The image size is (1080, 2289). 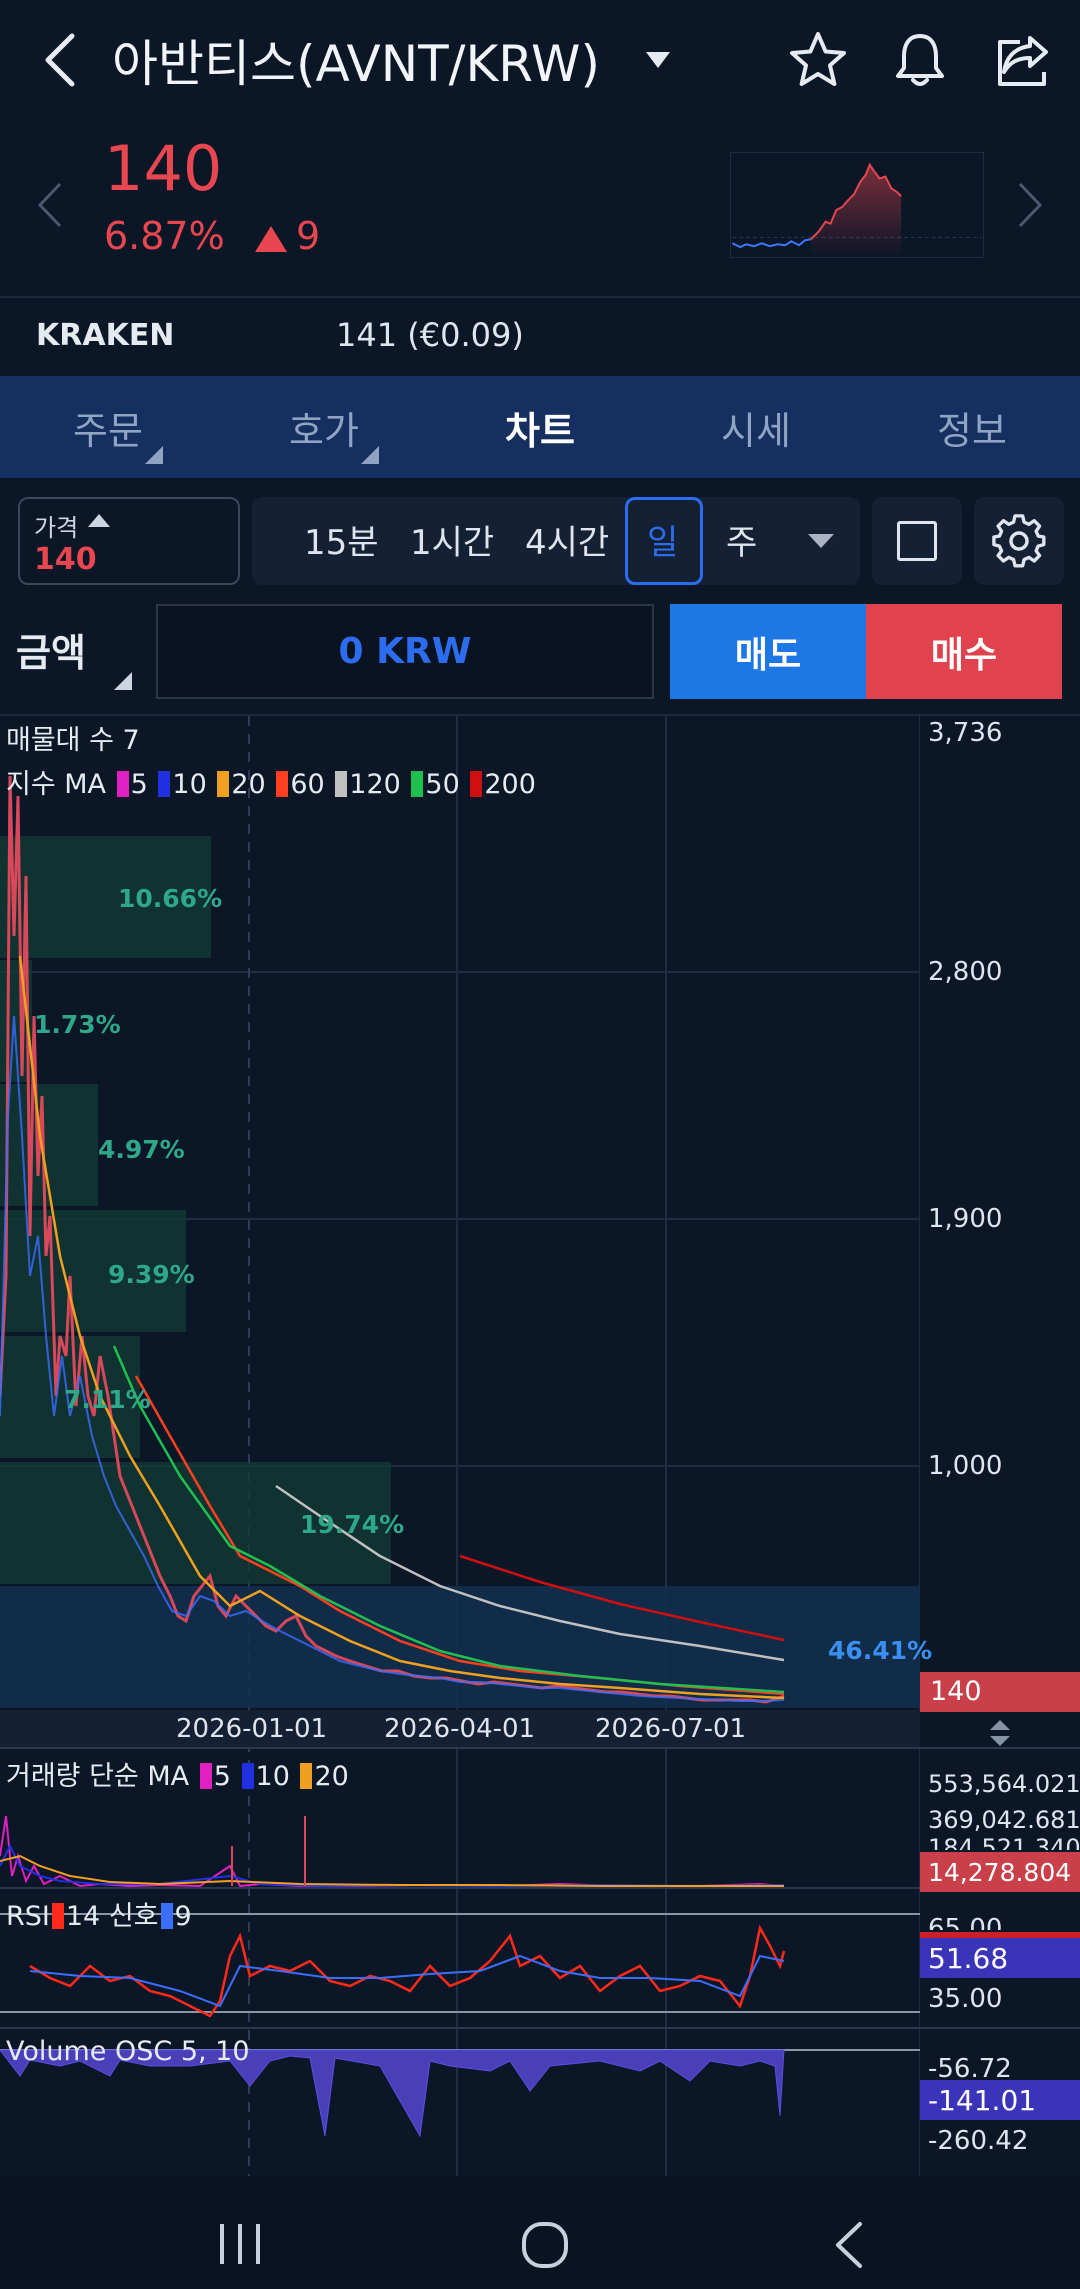 I want to click on mini-price-chart, so click(x=857, y=205).